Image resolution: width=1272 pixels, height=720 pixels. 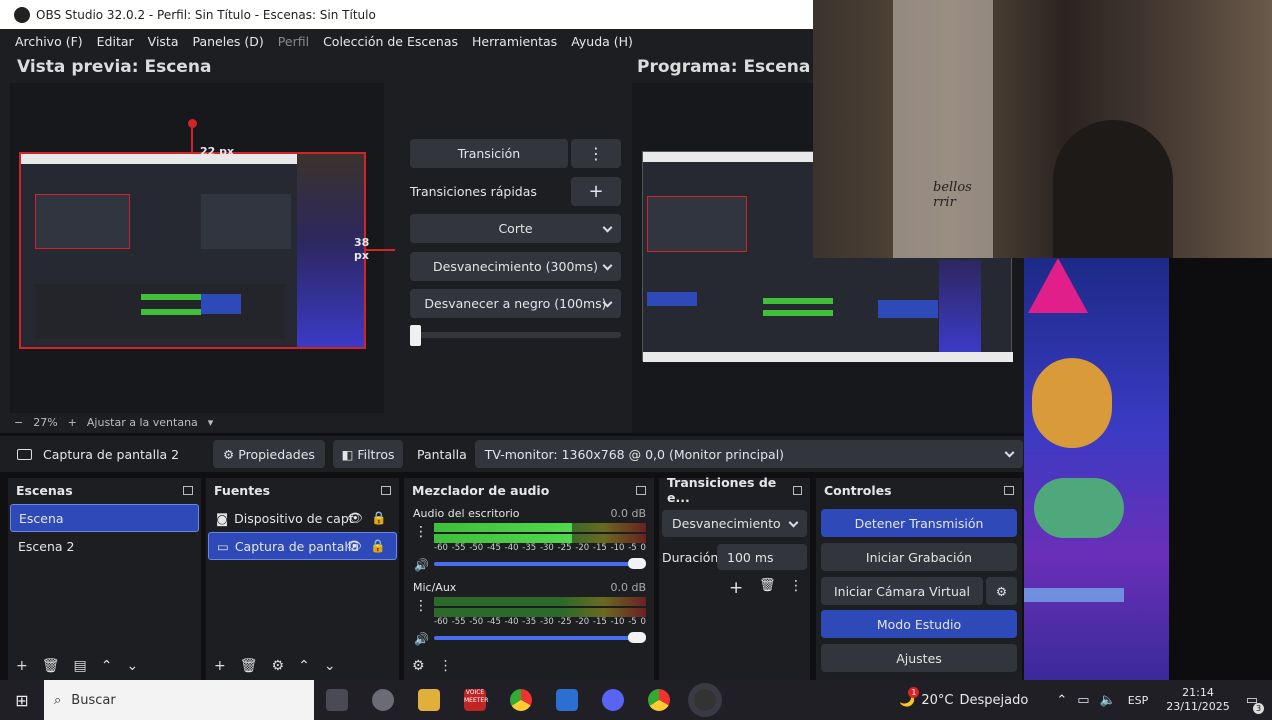 I want to click on windows-start-icon: ⊞, so click(x=22, y=700).